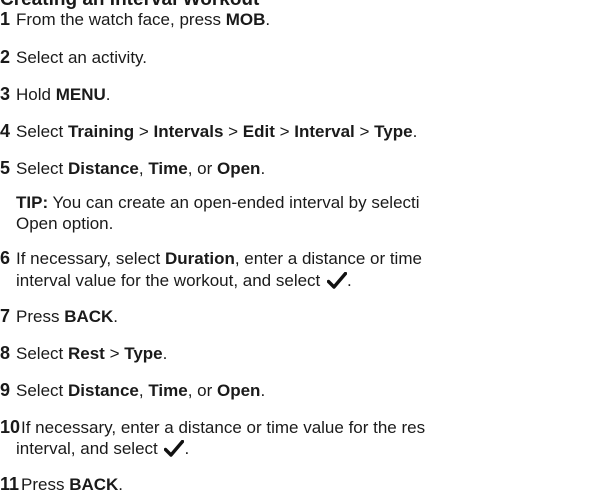  What do you see at coordinates (90, 258) in the screenshot?
I see `step-text: If necessary, select` at bounding box center [90, 258].